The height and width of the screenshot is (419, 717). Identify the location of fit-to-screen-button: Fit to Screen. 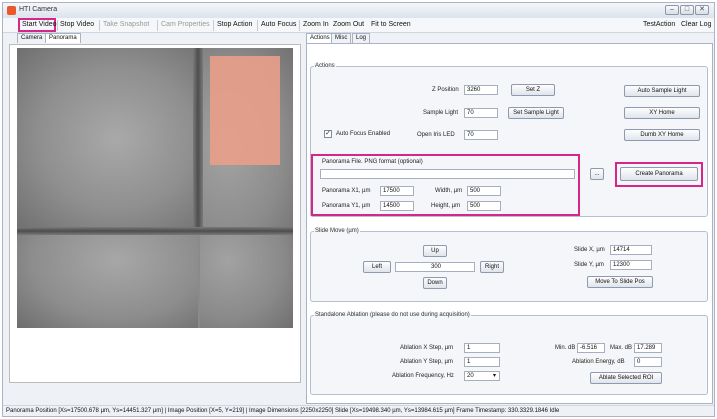
(391, 24).